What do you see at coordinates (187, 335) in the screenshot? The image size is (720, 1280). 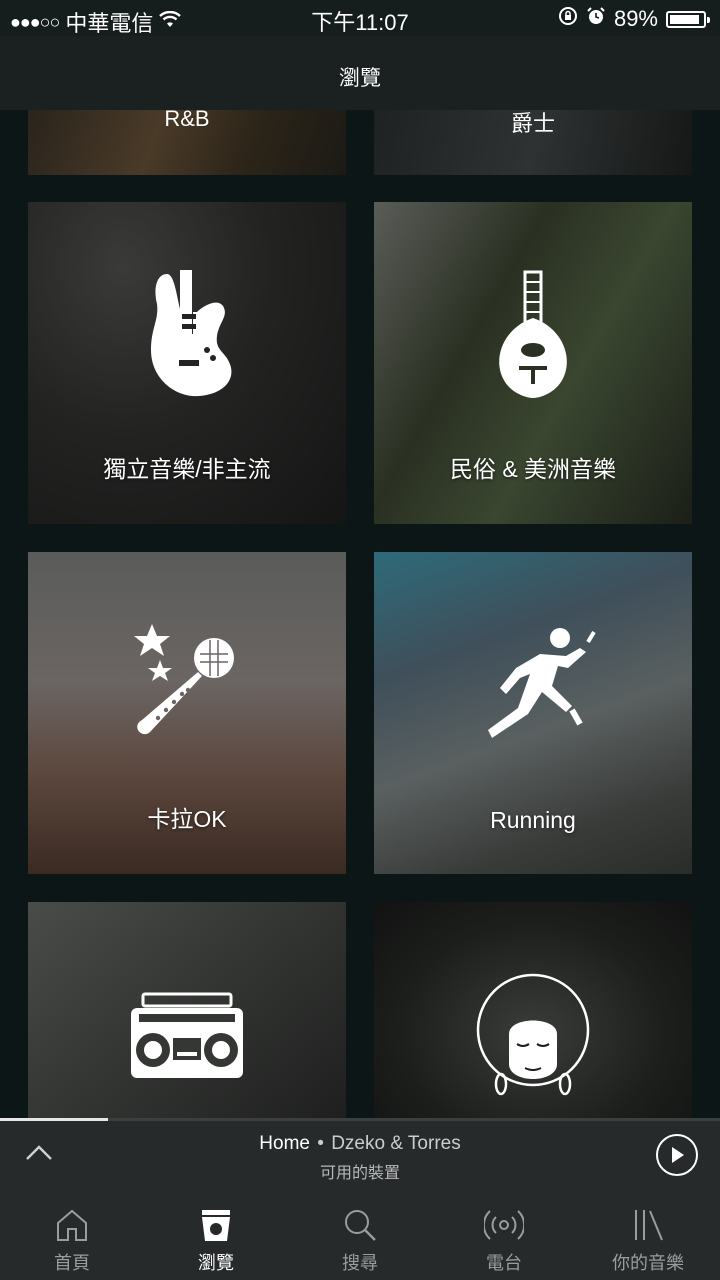 I see `electric-guitar-icon` at bounding box center [187, 335].